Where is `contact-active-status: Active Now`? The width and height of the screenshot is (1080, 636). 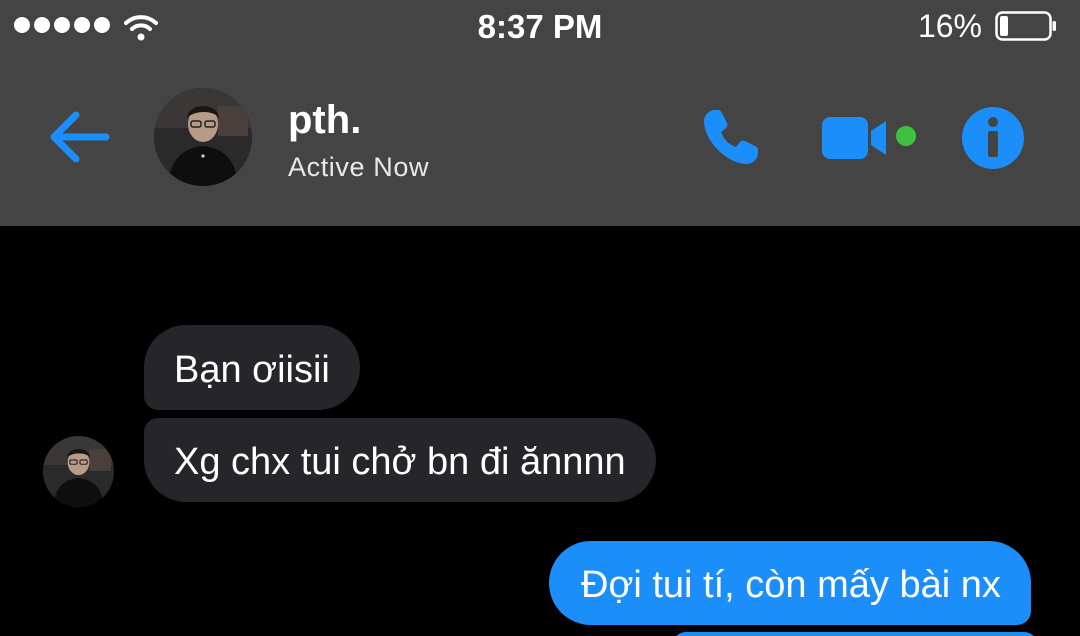
contact-active-status: Active Now is located at coordinates (359, 167).